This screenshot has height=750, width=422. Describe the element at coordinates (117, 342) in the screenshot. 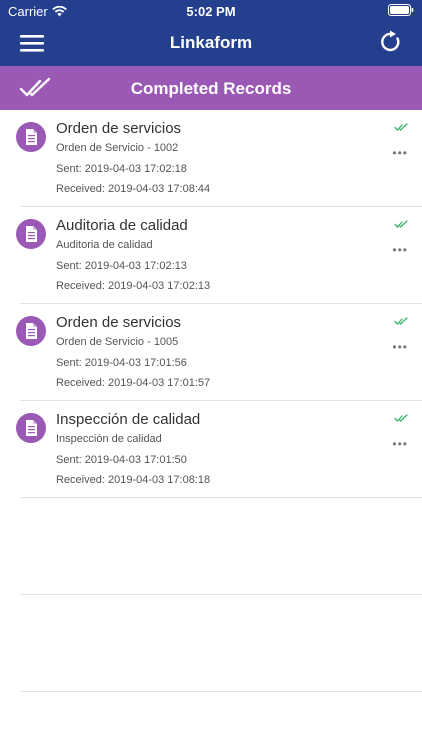

I see `record-subtitle: Orden de Servicio - 1005` at that location.